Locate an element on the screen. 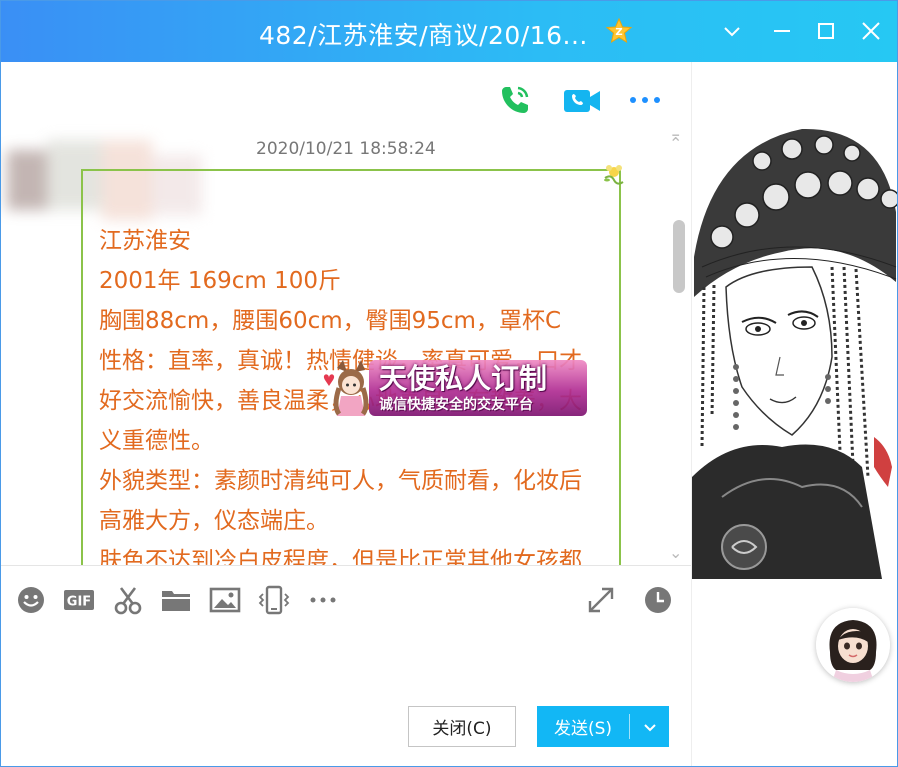  message-line: 外貌类型：素颜时清纯可人，气质耐看，化妆后 is located at coordinates (340, 481).